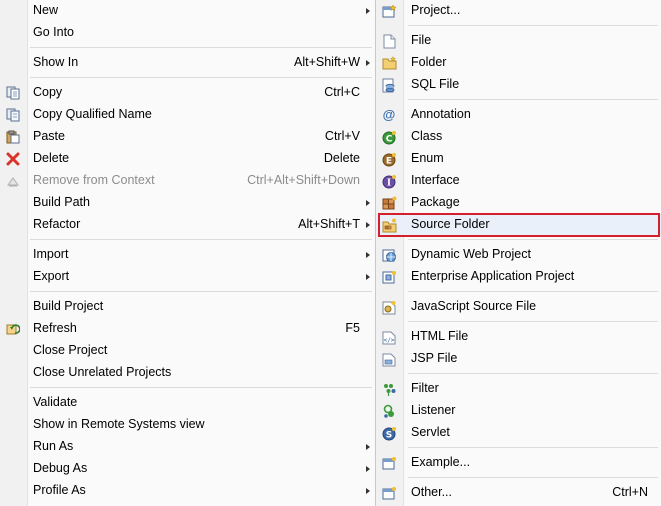 The image size is (661, 506). Describe the element at coordinates (433, 410) in the screenshot. I see `submenu-item-label: Listener` at that location.